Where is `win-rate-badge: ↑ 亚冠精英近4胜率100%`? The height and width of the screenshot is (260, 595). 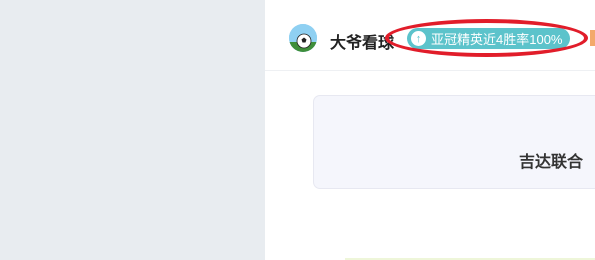 win-rate-badge: ↑ 亚冠精英近4胜率100% is located at coordinates (489, 38).